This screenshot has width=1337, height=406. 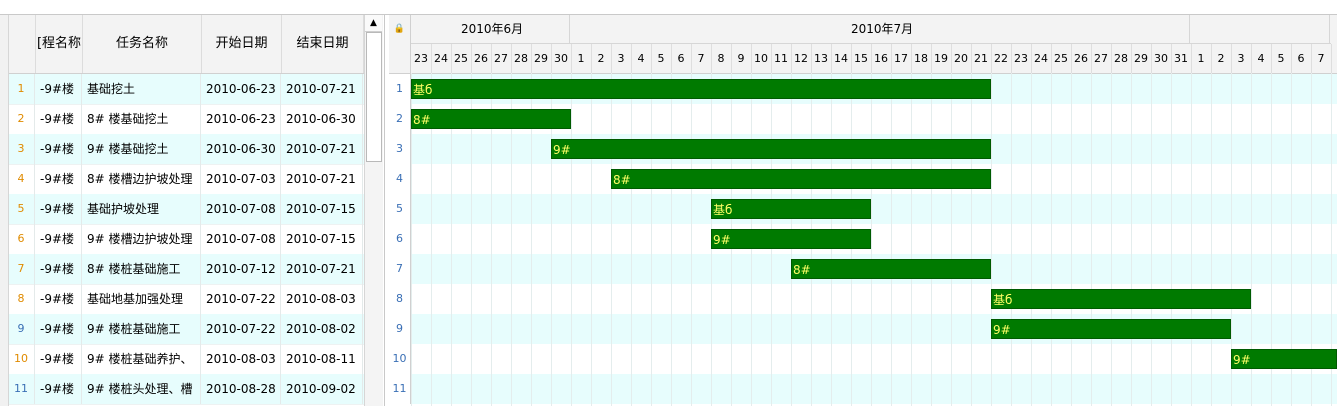 I want to click on scroll-thumb, so click(x=374, y=97).